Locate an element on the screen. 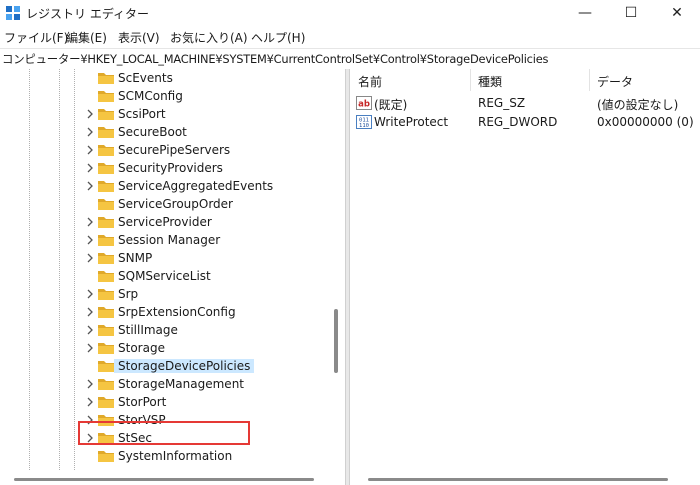 The image size is (700, 485). minimize-icon: — is located at coordinates (585, 13).